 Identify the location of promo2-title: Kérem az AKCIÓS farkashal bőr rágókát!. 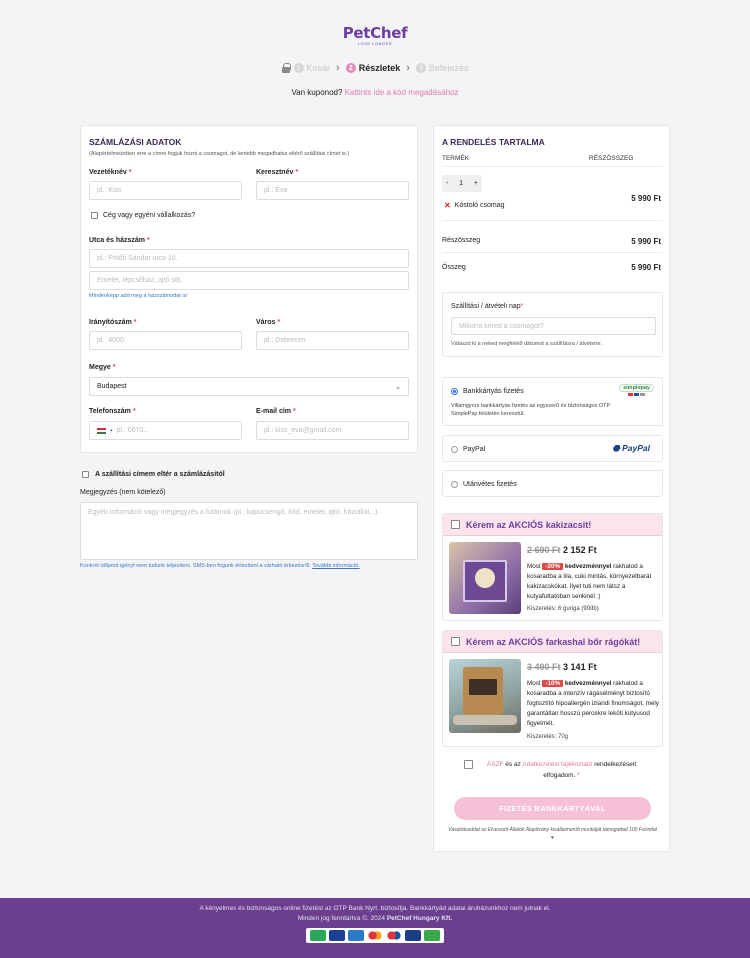
(553, 641).